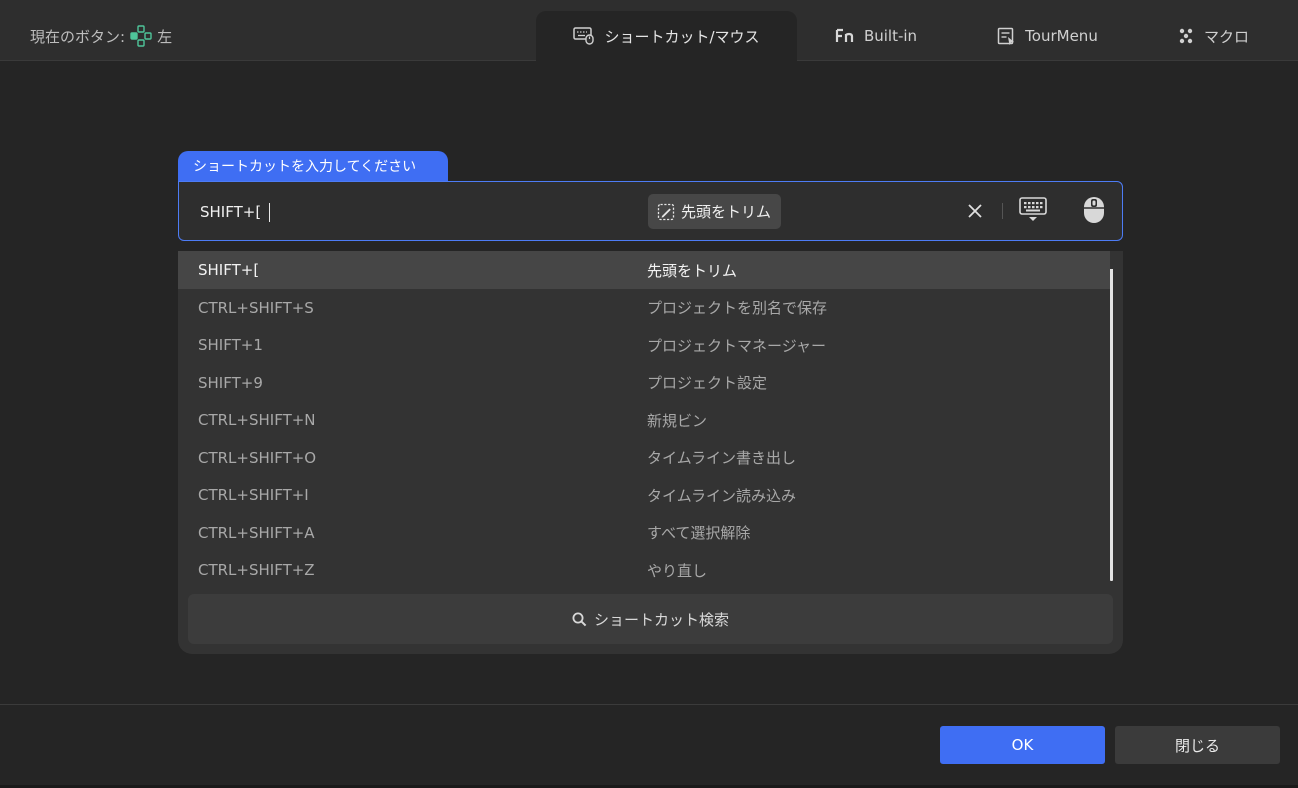  Describe the element at coordinates (682, 36) in the screenshot. I see `tab-shortcut-mouse-label: ショートカット/マウス` at that location.